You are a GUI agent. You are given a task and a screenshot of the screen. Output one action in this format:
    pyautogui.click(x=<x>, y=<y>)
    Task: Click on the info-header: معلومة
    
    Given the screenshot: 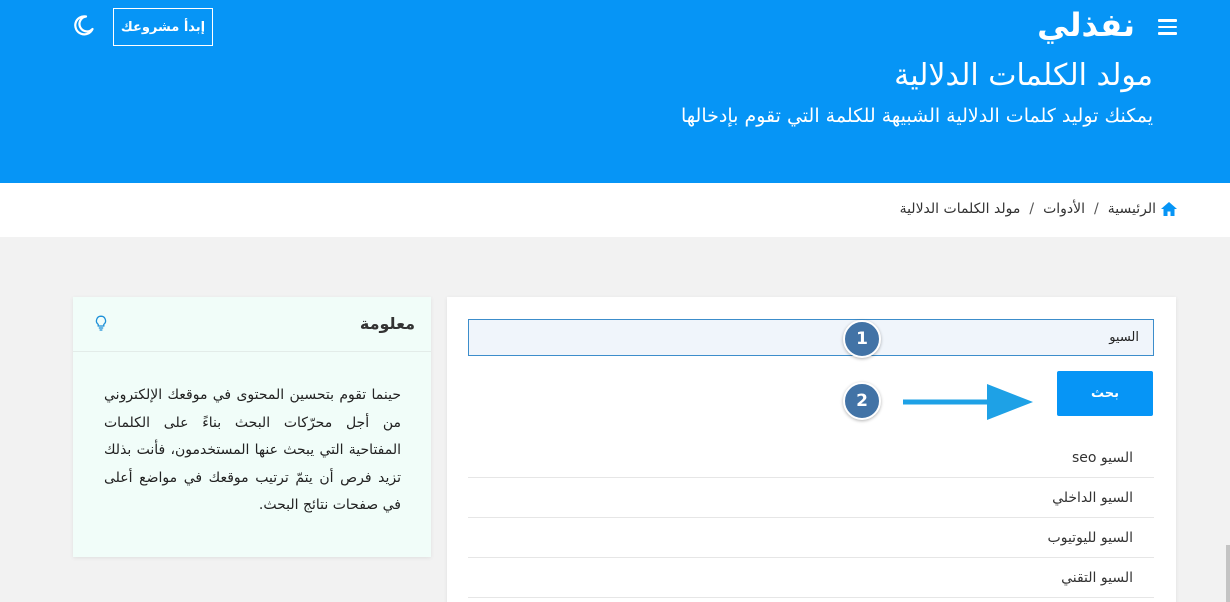 What is the action you would take?
    pyautogui.click(x=252, y=324)
    